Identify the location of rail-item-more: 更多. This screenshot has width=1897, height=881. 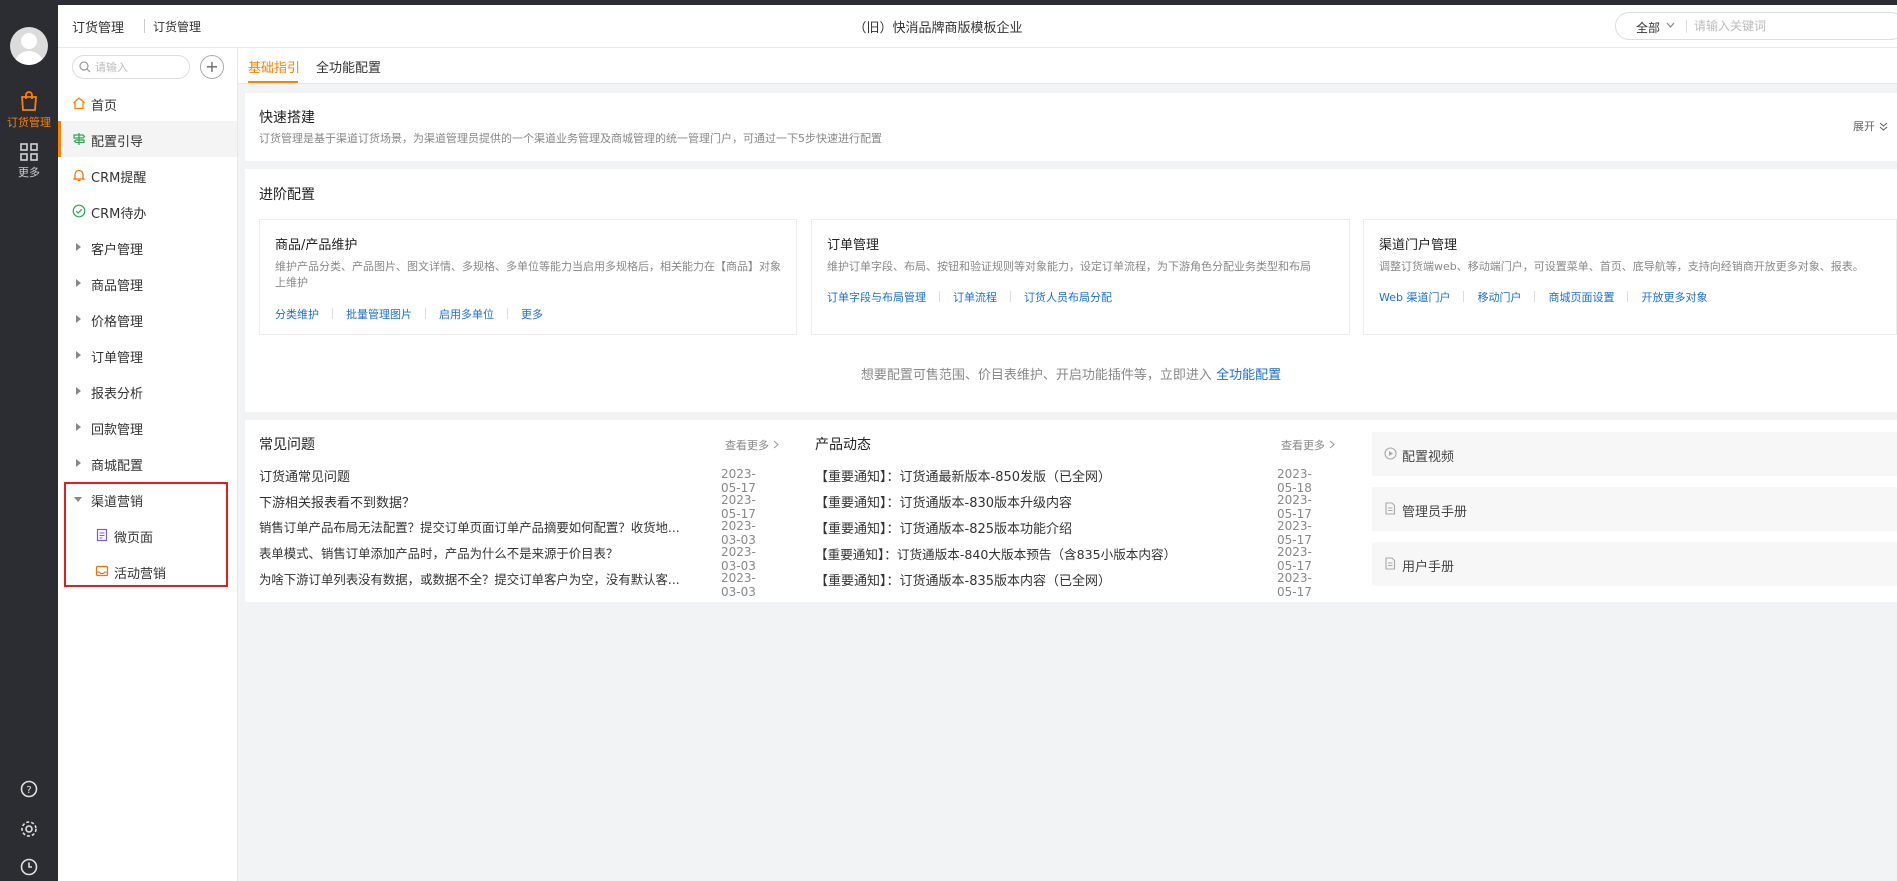
(29, 161).